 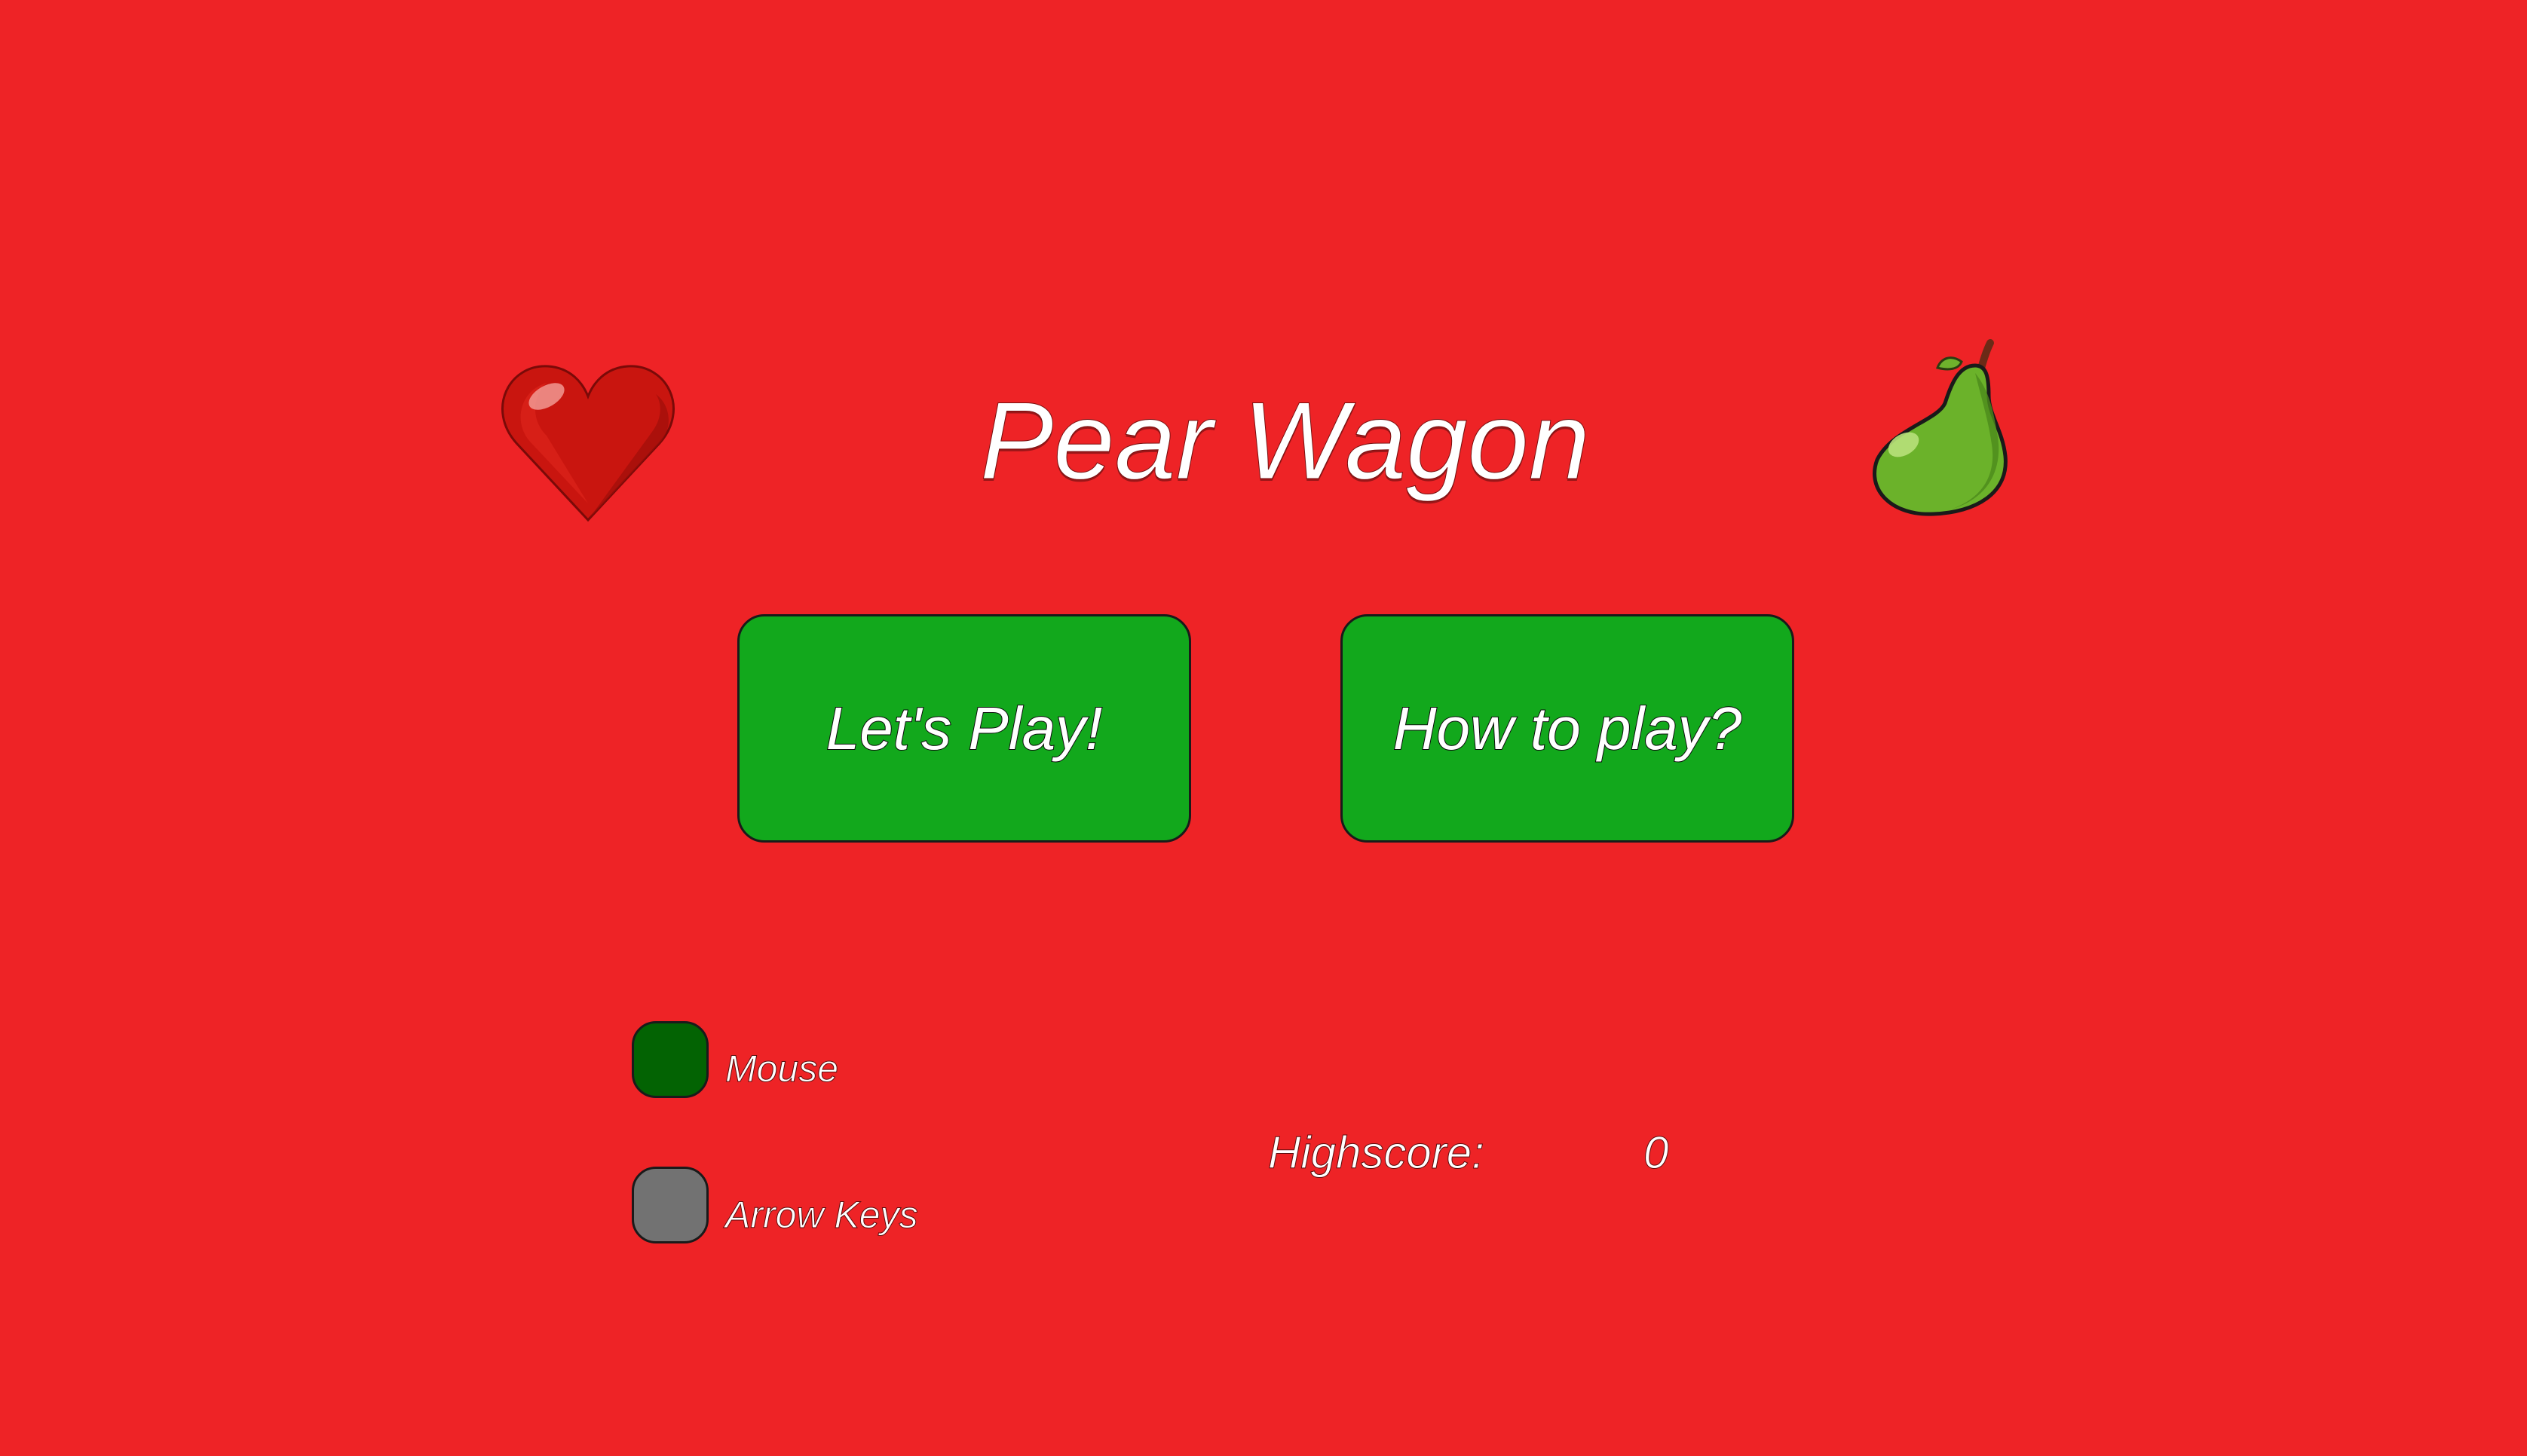 What do you see at coordinates (822, 1215) in the screenshot?
I see `arrow-keys-control-label: Arrow Keys` at bounding box center [822, 1215].